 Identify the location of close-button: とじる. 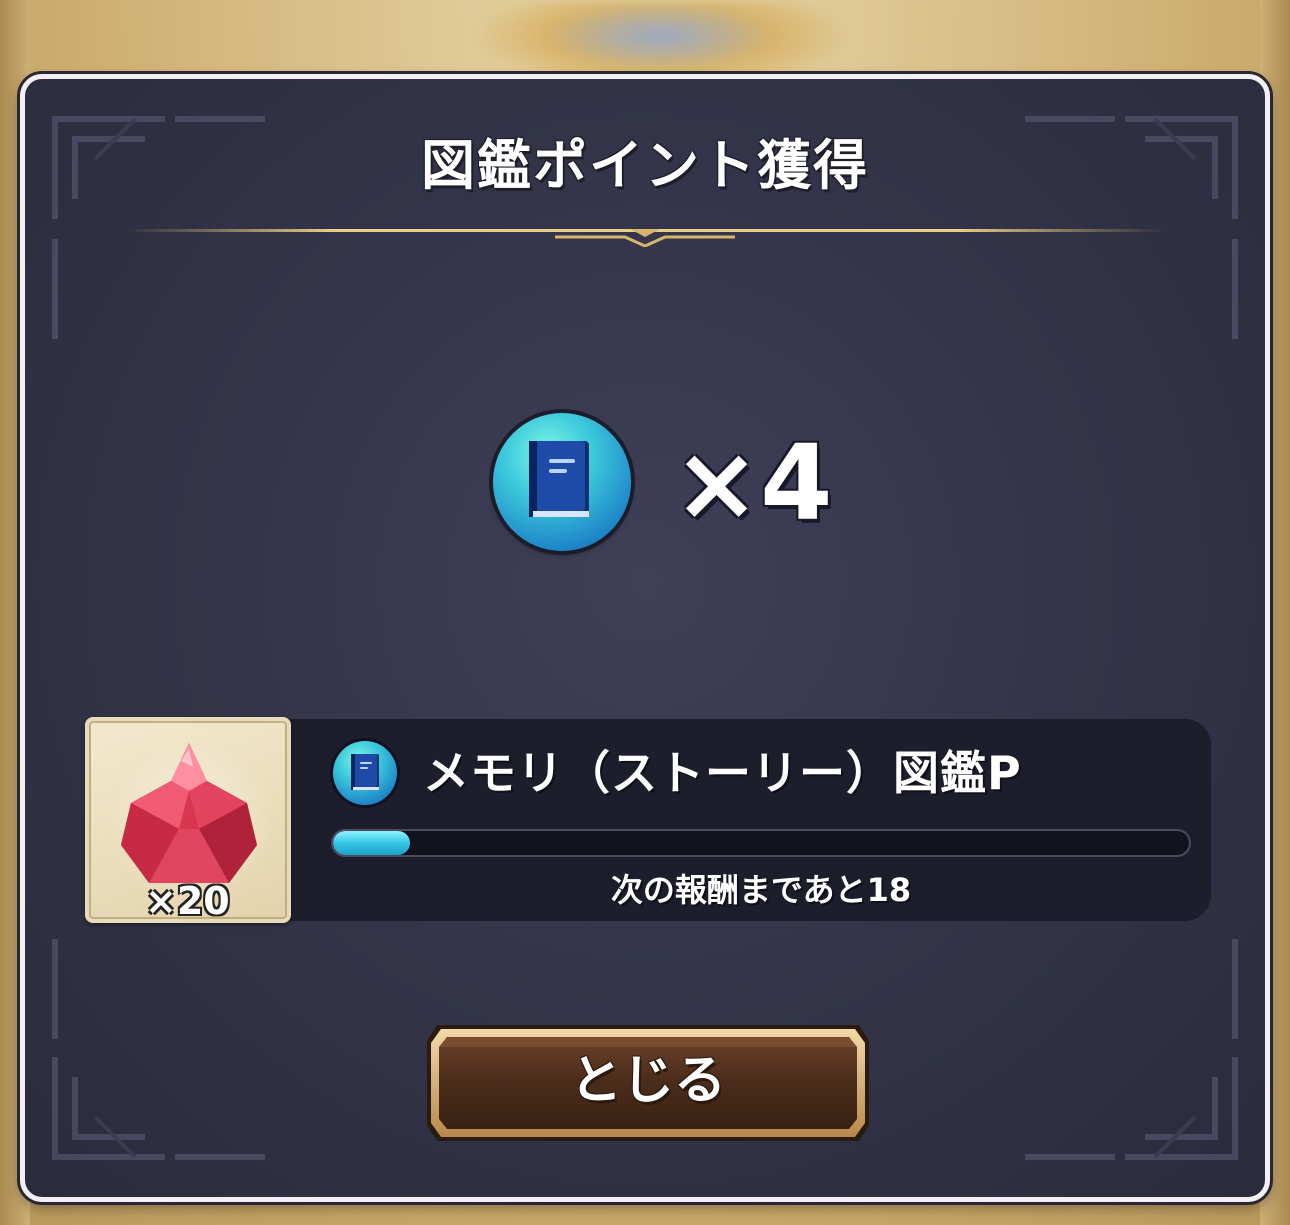
(648, 1083).